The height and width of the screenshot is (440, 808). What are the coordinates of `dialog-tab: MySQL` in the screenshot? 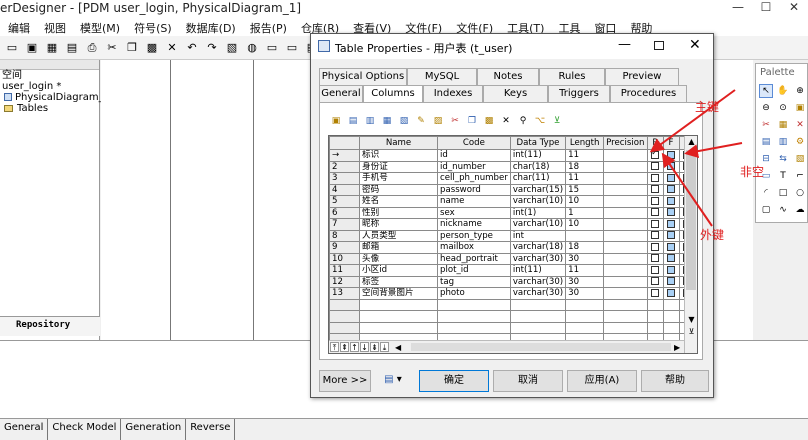 It's located at (442, 76).